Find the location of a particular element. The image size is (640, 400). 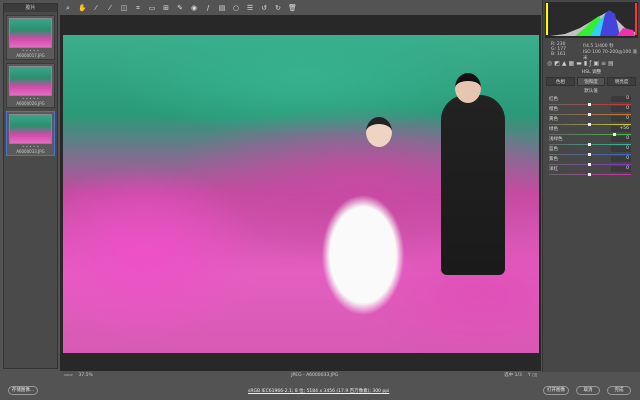

slider-label: 蓝色 is located at coordinates (553, 149).